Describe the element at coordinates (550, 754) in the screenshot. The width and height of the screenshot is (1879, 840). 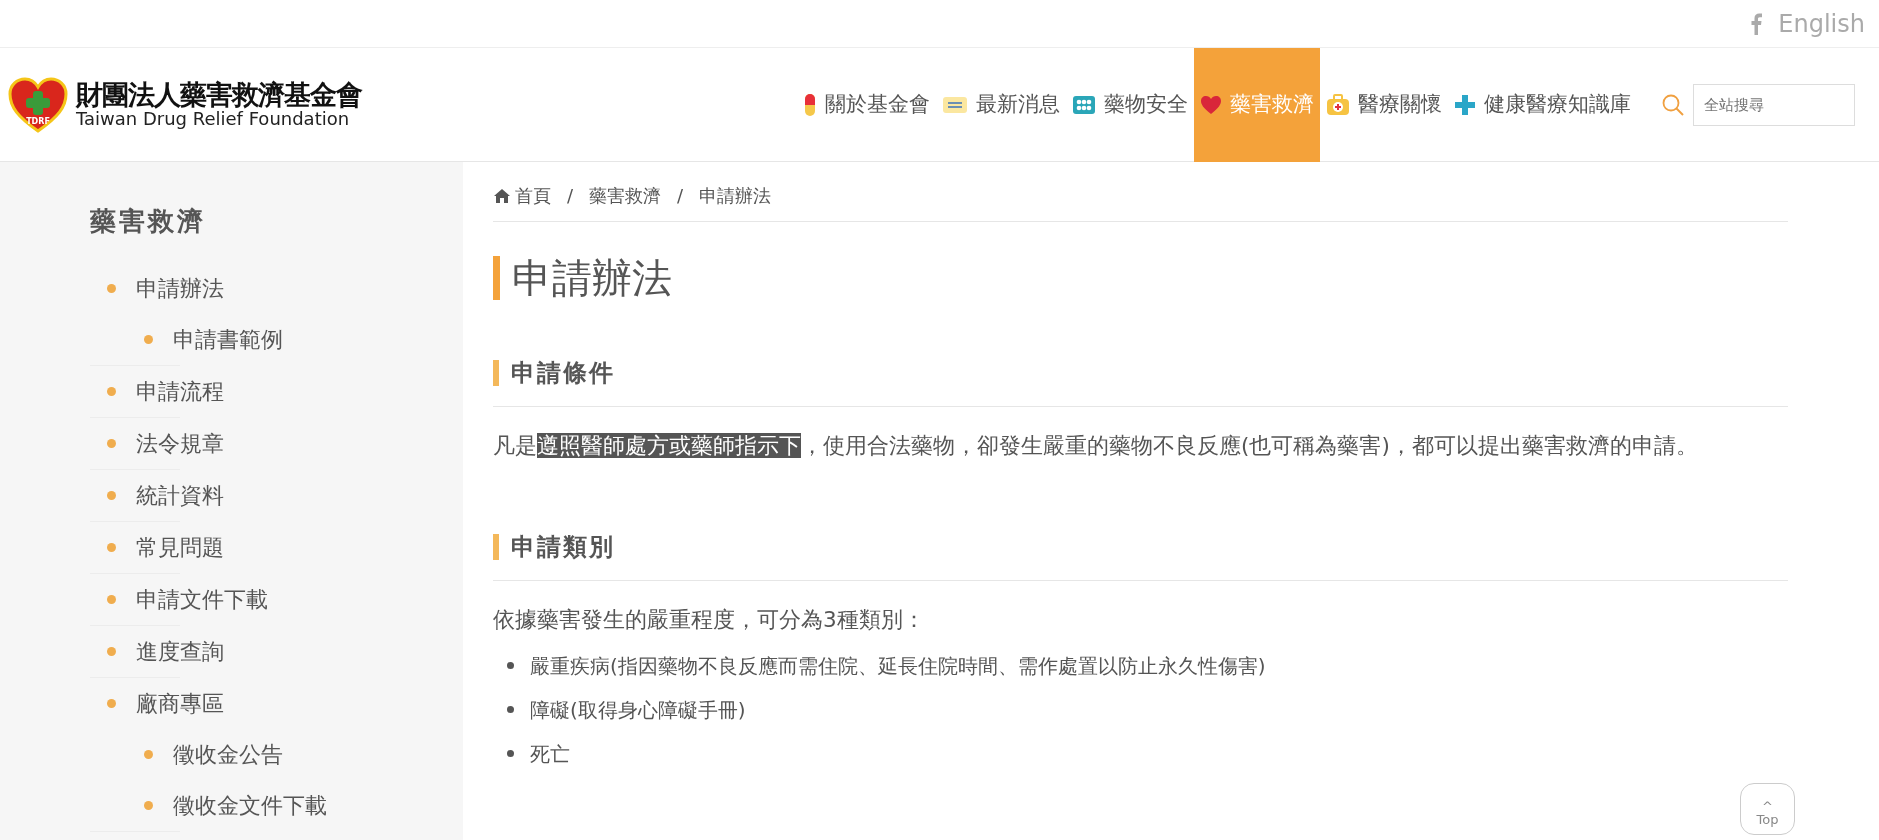
I see `list-item: 死亡` at that location.